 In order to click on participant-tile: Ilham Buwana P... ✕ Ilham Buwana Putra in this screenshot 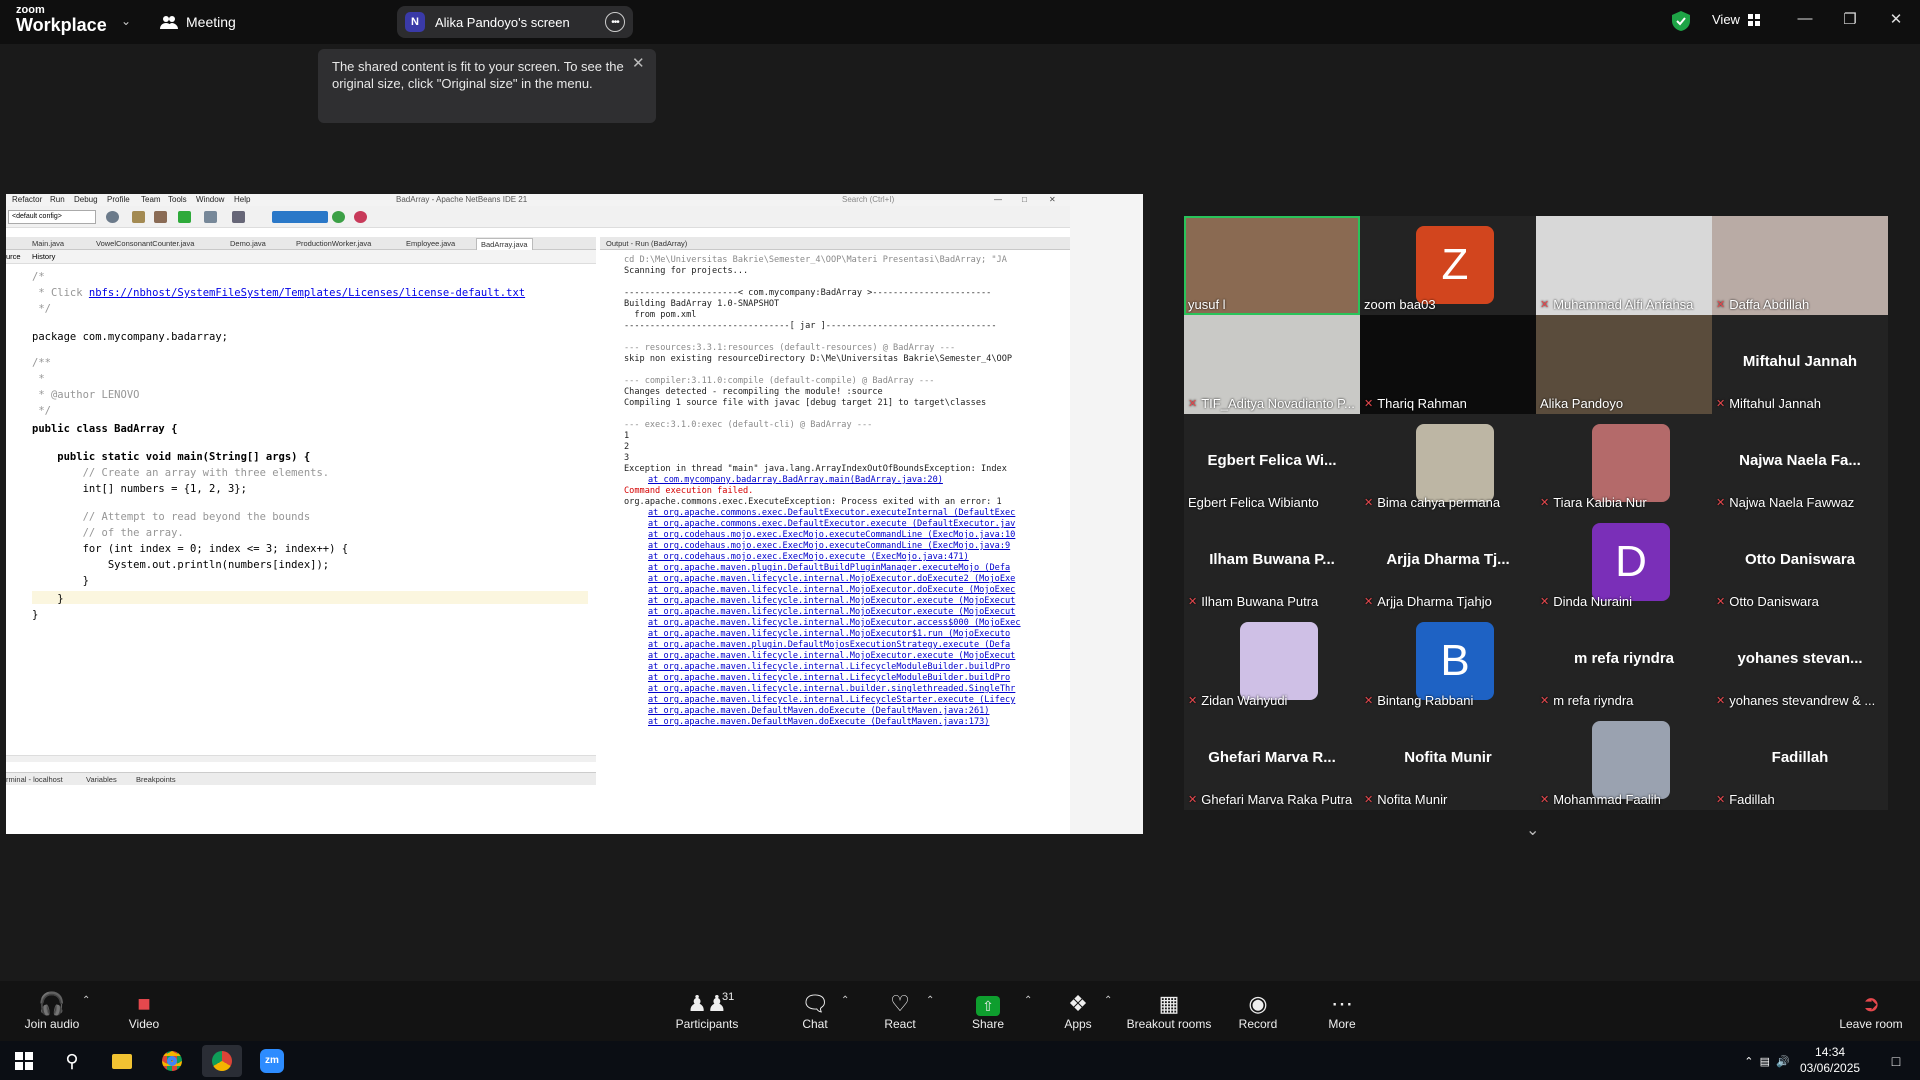, I will do `click(1272, 562)`.